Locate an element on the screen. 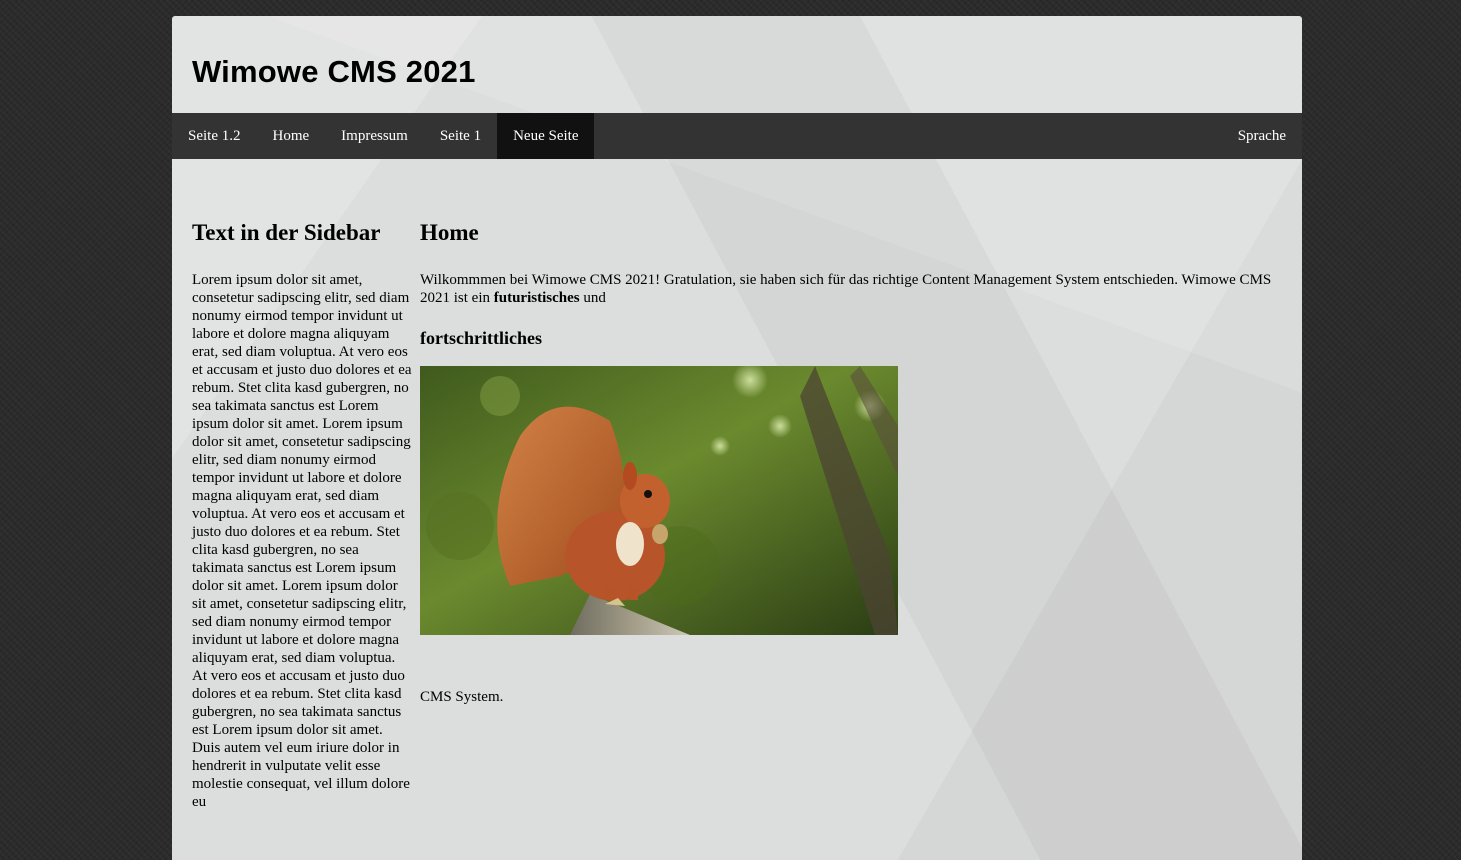  subheading: fortschrittliches is located at coordinates (481, 338).